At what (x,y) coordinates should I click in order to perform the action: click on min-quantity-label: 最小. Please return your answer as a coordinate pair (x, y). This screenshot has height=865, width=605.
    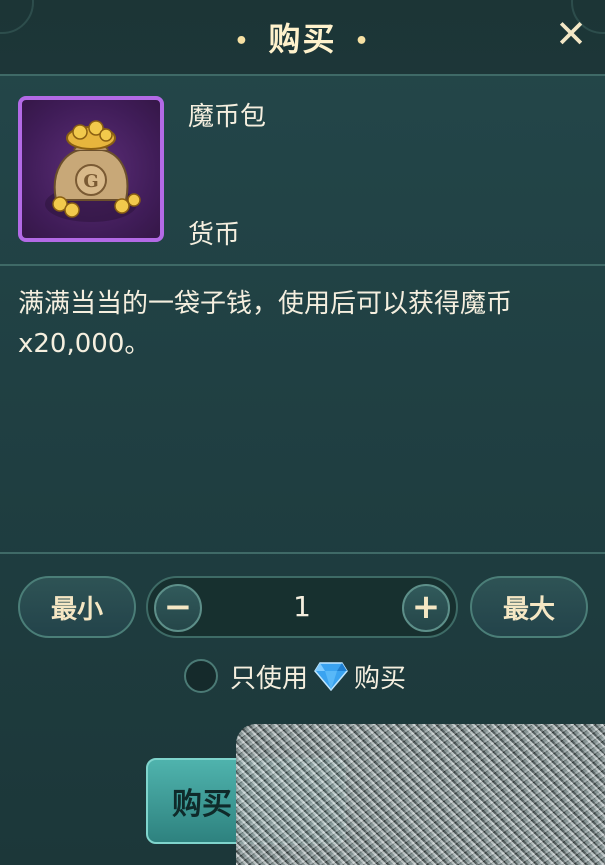
    Looking at the image, I should click on (76, 609).